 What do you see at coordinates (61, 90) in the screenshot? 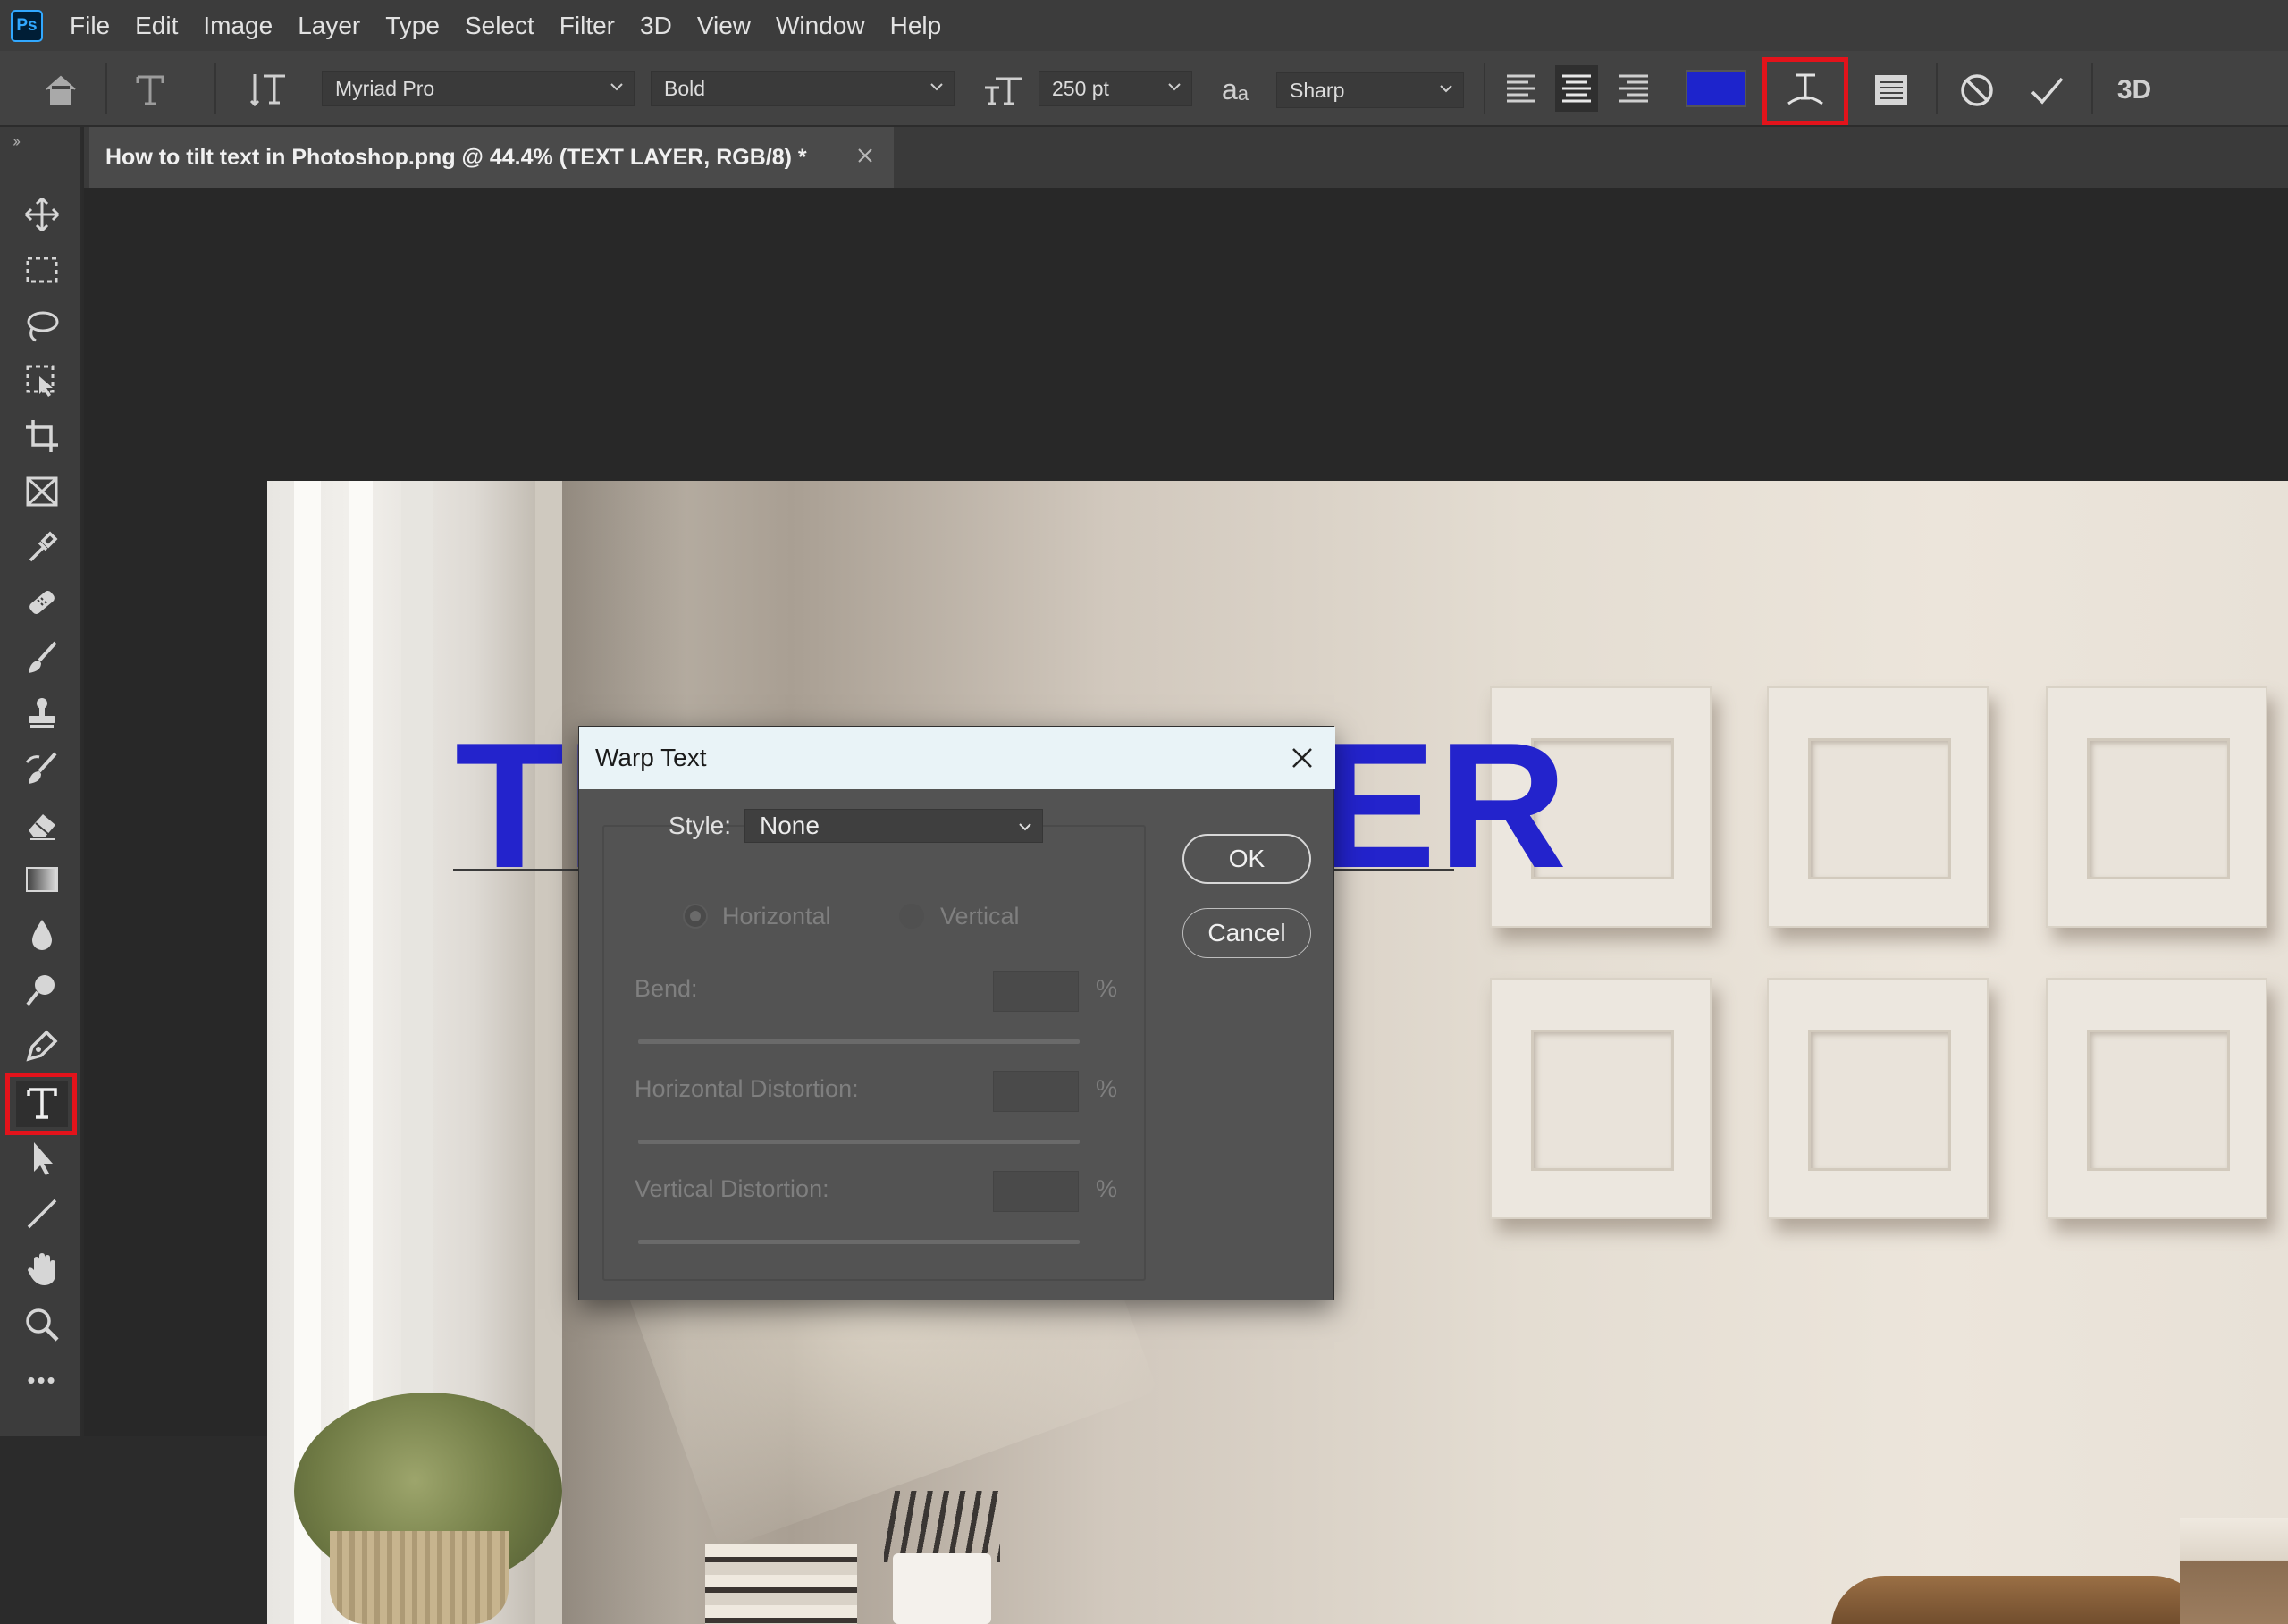
I see `home-icon` at bounding box center [61, 90].